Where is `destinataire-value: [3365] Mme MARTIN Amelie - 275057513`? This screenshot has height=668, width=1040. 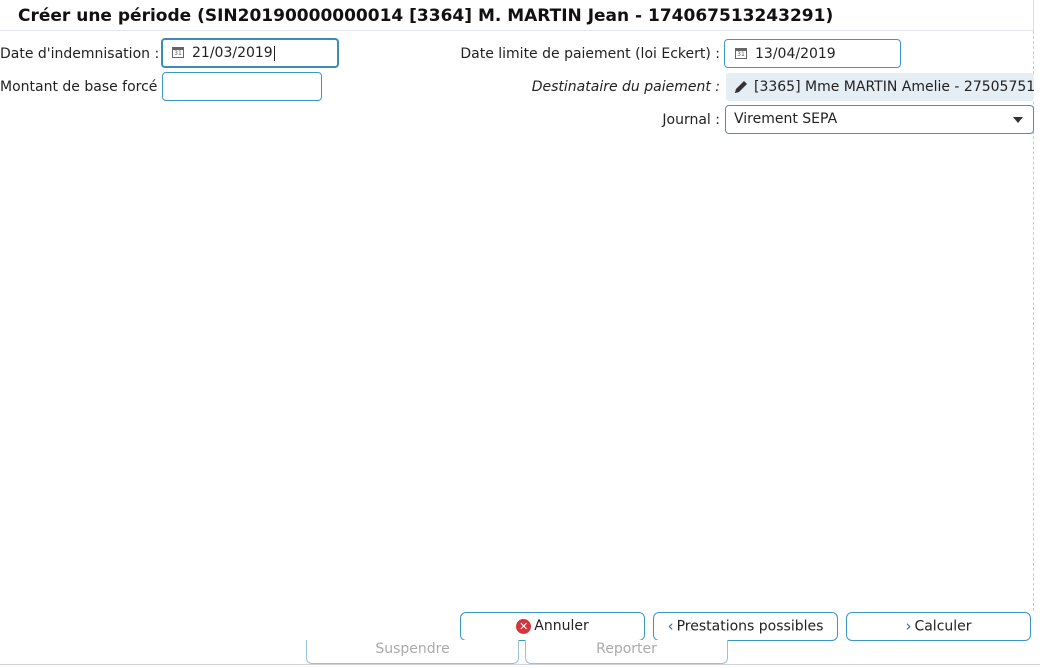
destinataire-value: [3365] Mme MARTIN Amelie - 275057513 is located at coordinates (894, 87).